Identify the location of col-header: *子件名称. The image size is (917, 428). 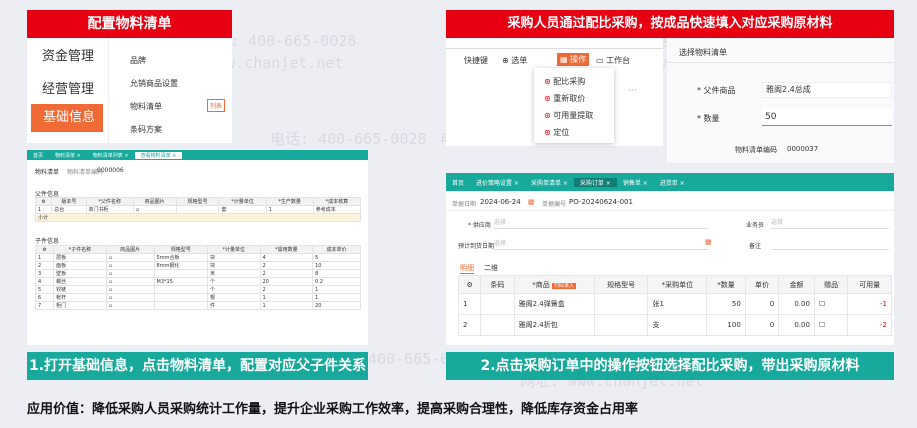
(80, 249).